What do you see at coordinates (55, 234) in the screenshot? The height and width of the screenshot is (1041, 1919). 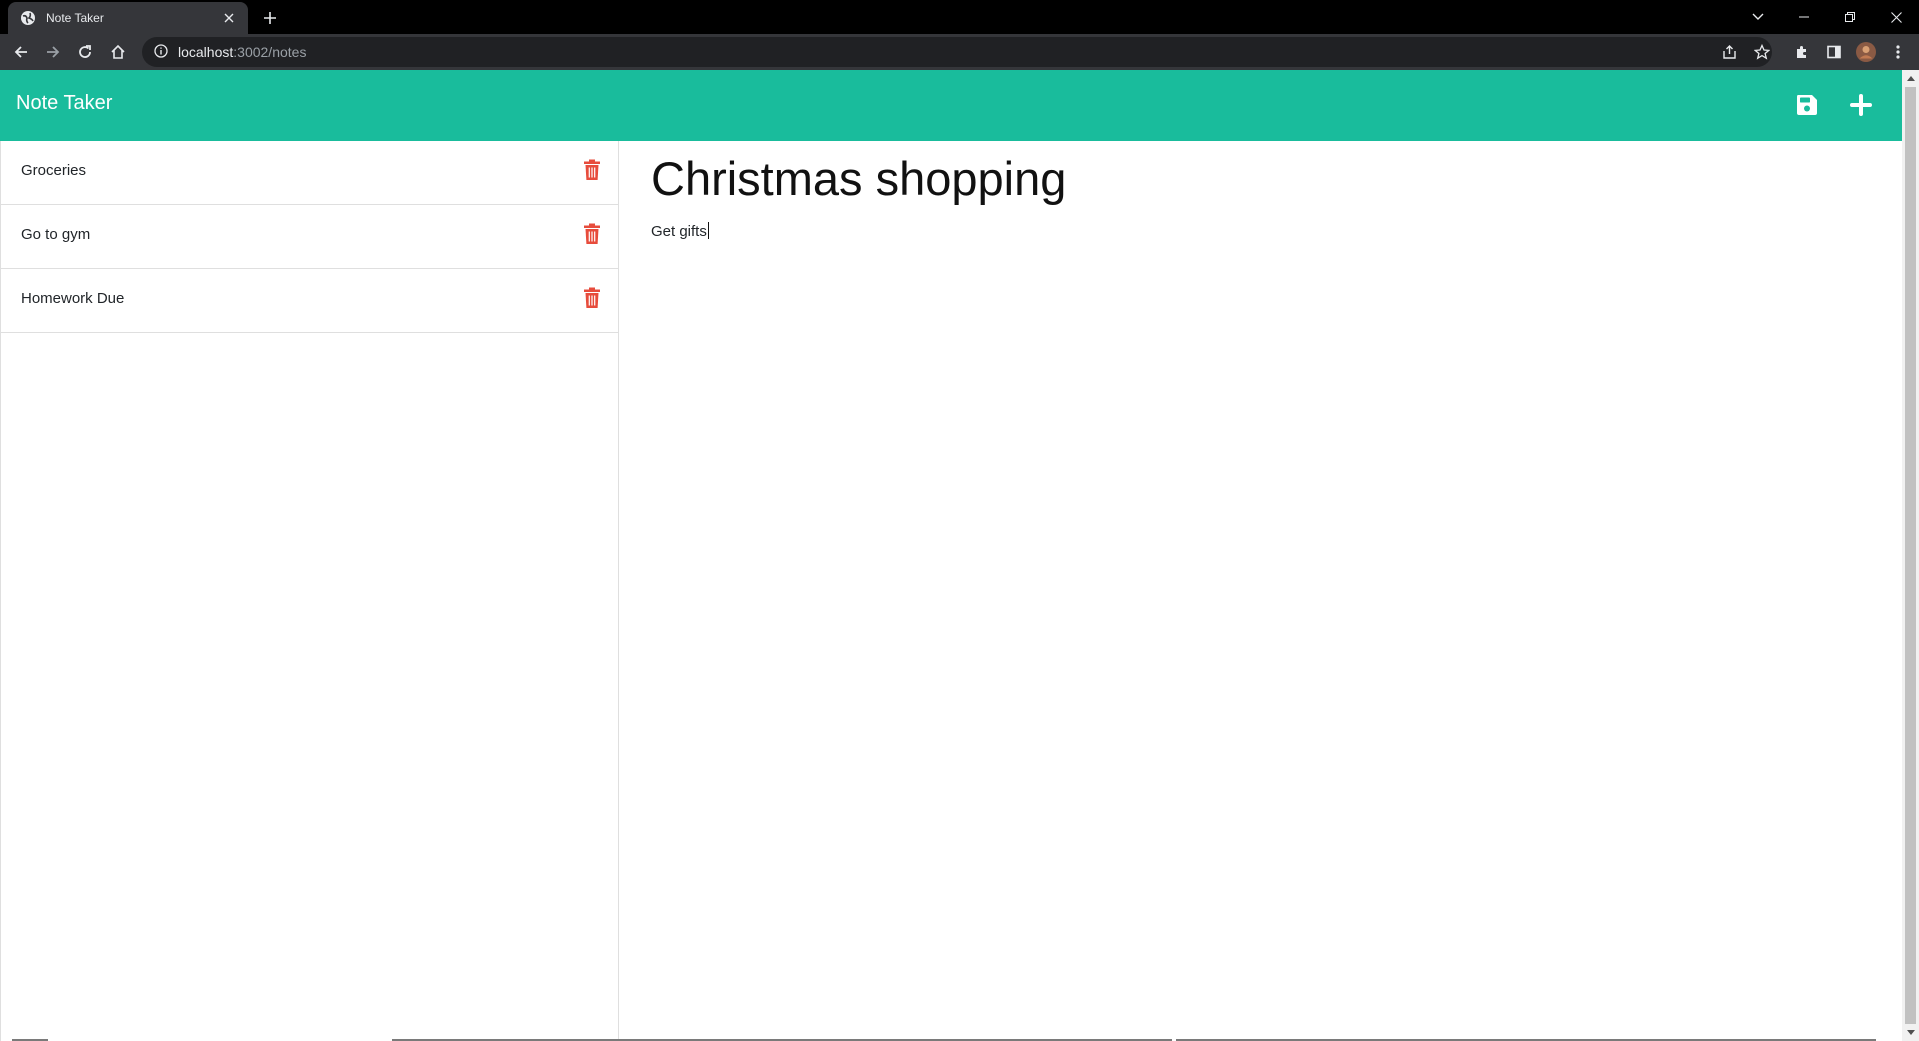 I see `note-title: Go to gym` at bounding box center [55, 234].